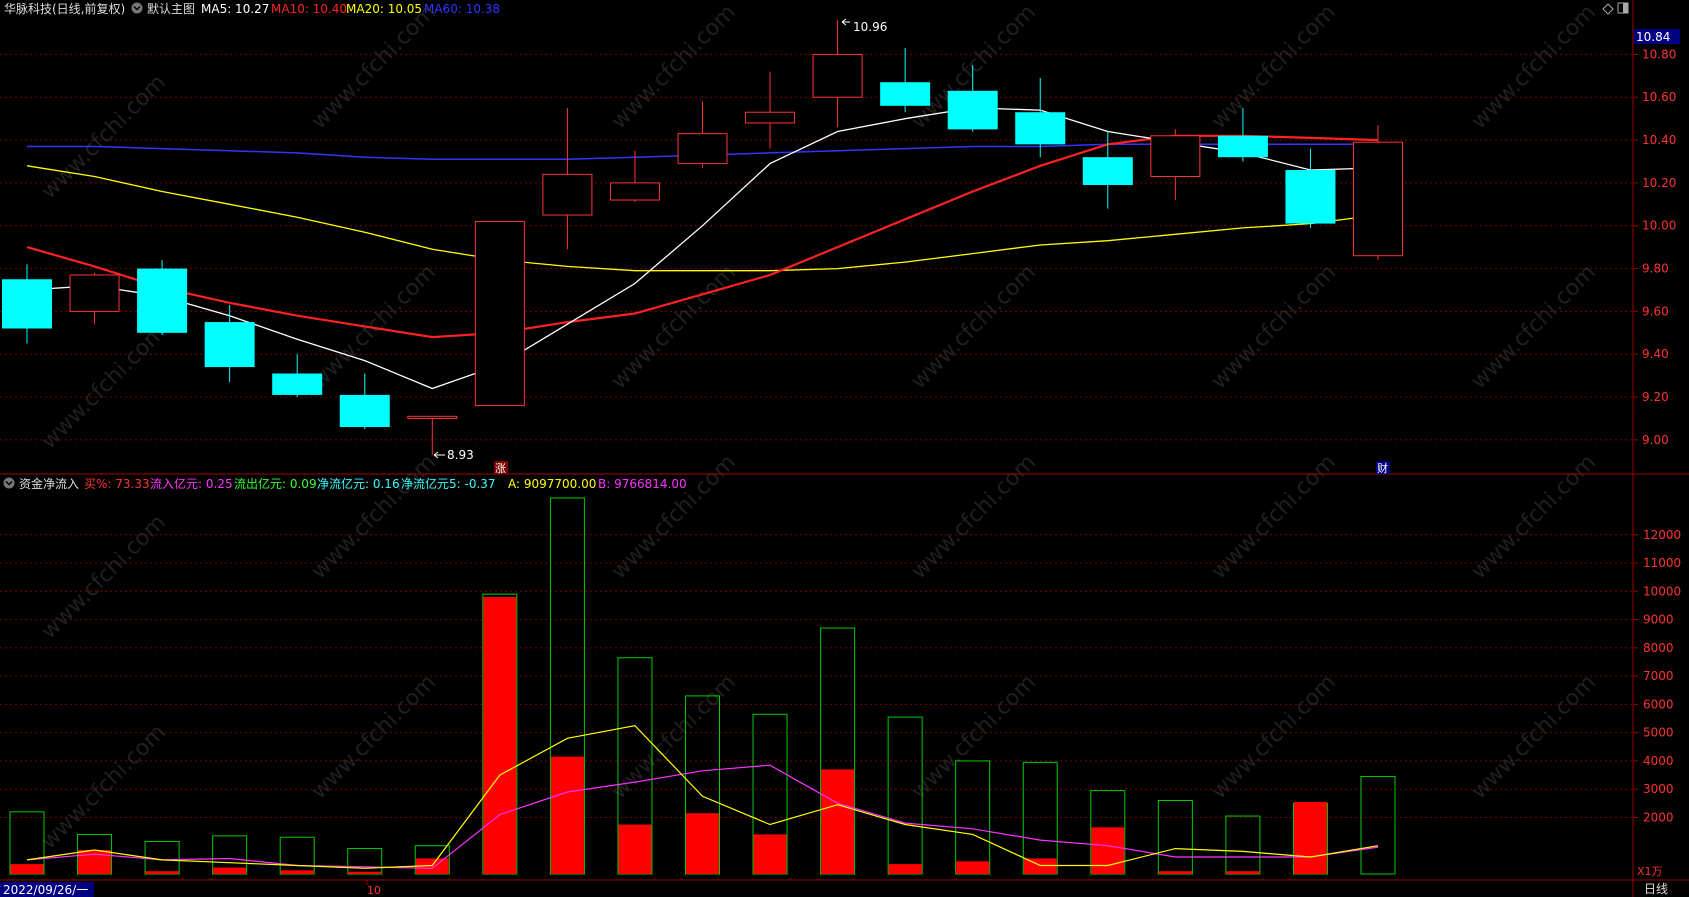  I want to click on cai-marker: 财, so click(1383, 468).